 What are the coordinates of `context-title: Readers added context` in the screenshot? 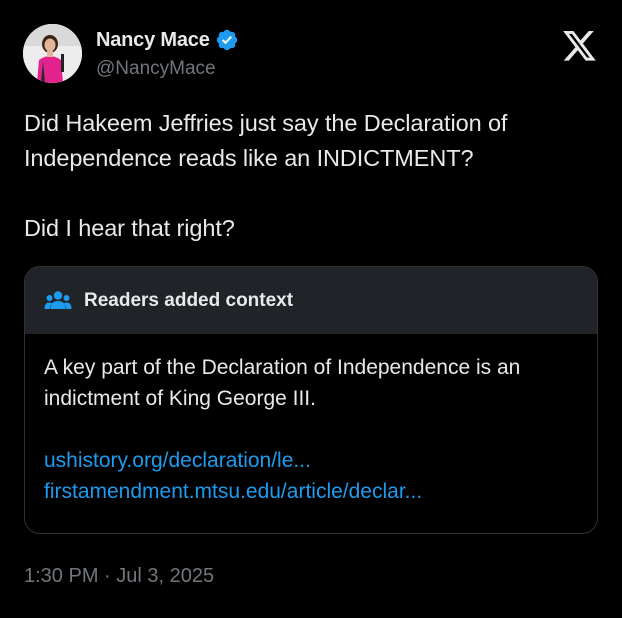 It's located at (189, 300).